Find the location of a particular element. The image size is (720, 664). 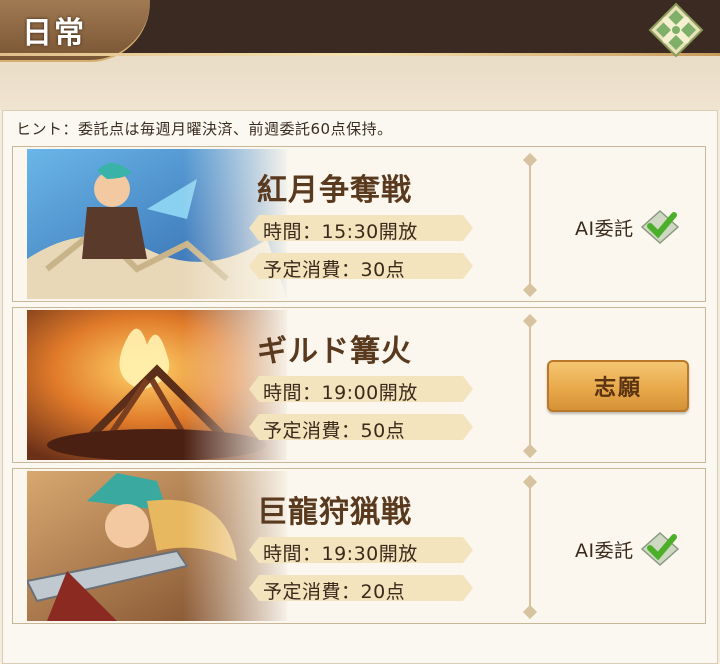

event-title: 巨龍狩猟戦 is located at coordinates (334, 512).